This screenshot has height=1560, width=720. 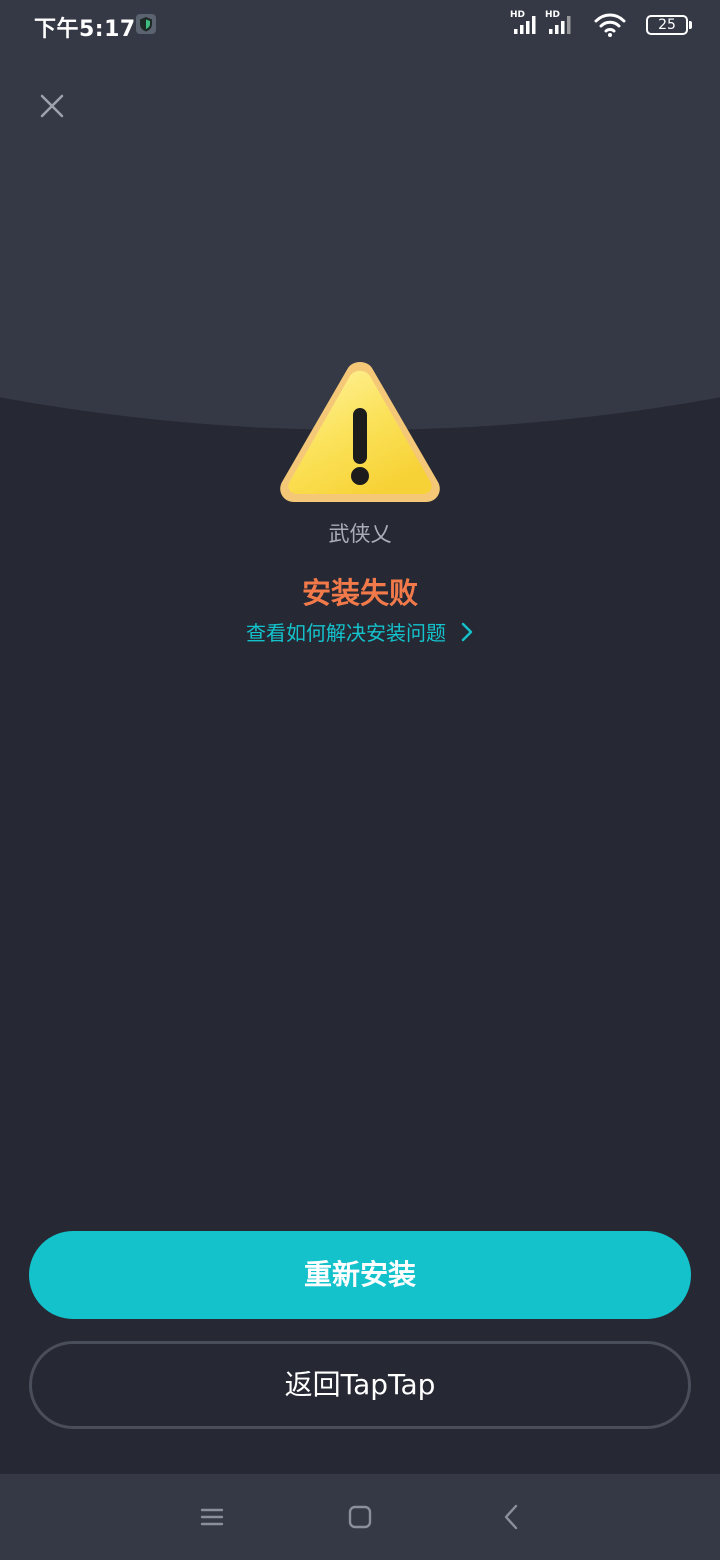 I want to click on security-shield-icon, so click(x=146, y=24).